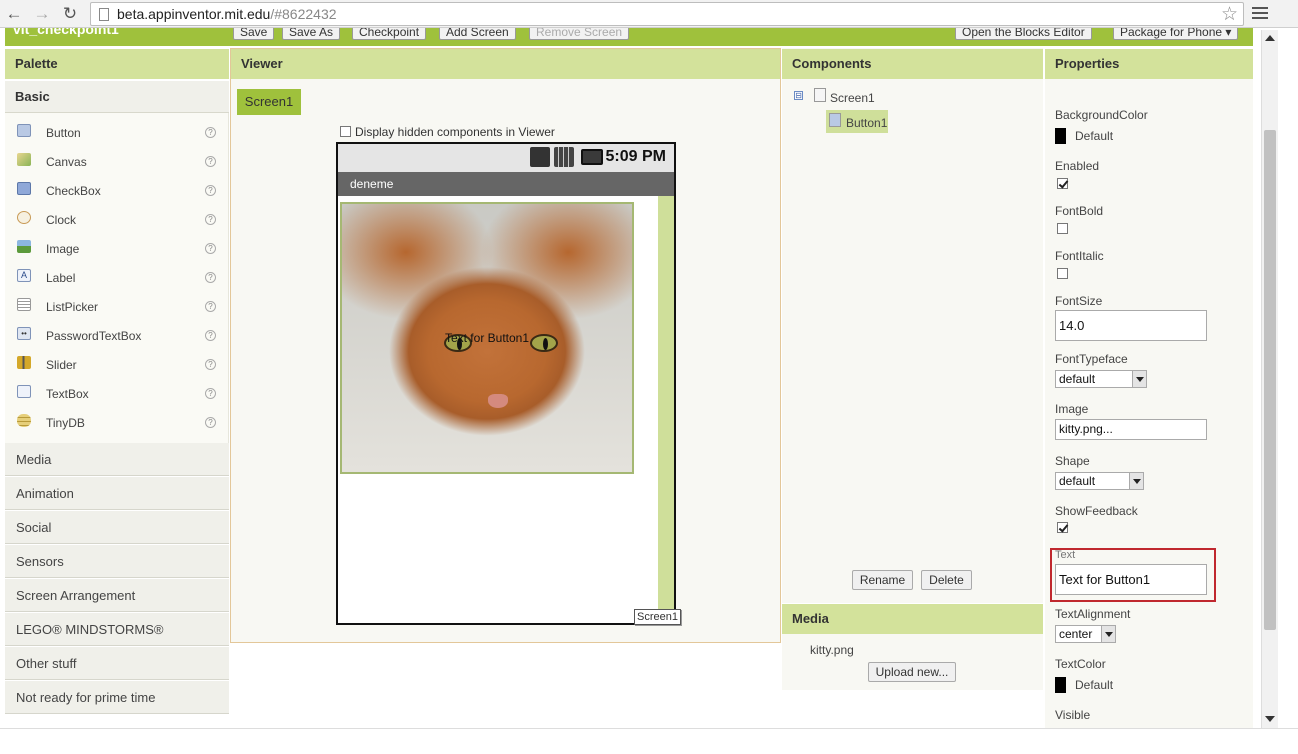 The height and width of the screenshot is (754, 1298). I want to click on tree-item-screen1: Screen1, so click(852, 98).